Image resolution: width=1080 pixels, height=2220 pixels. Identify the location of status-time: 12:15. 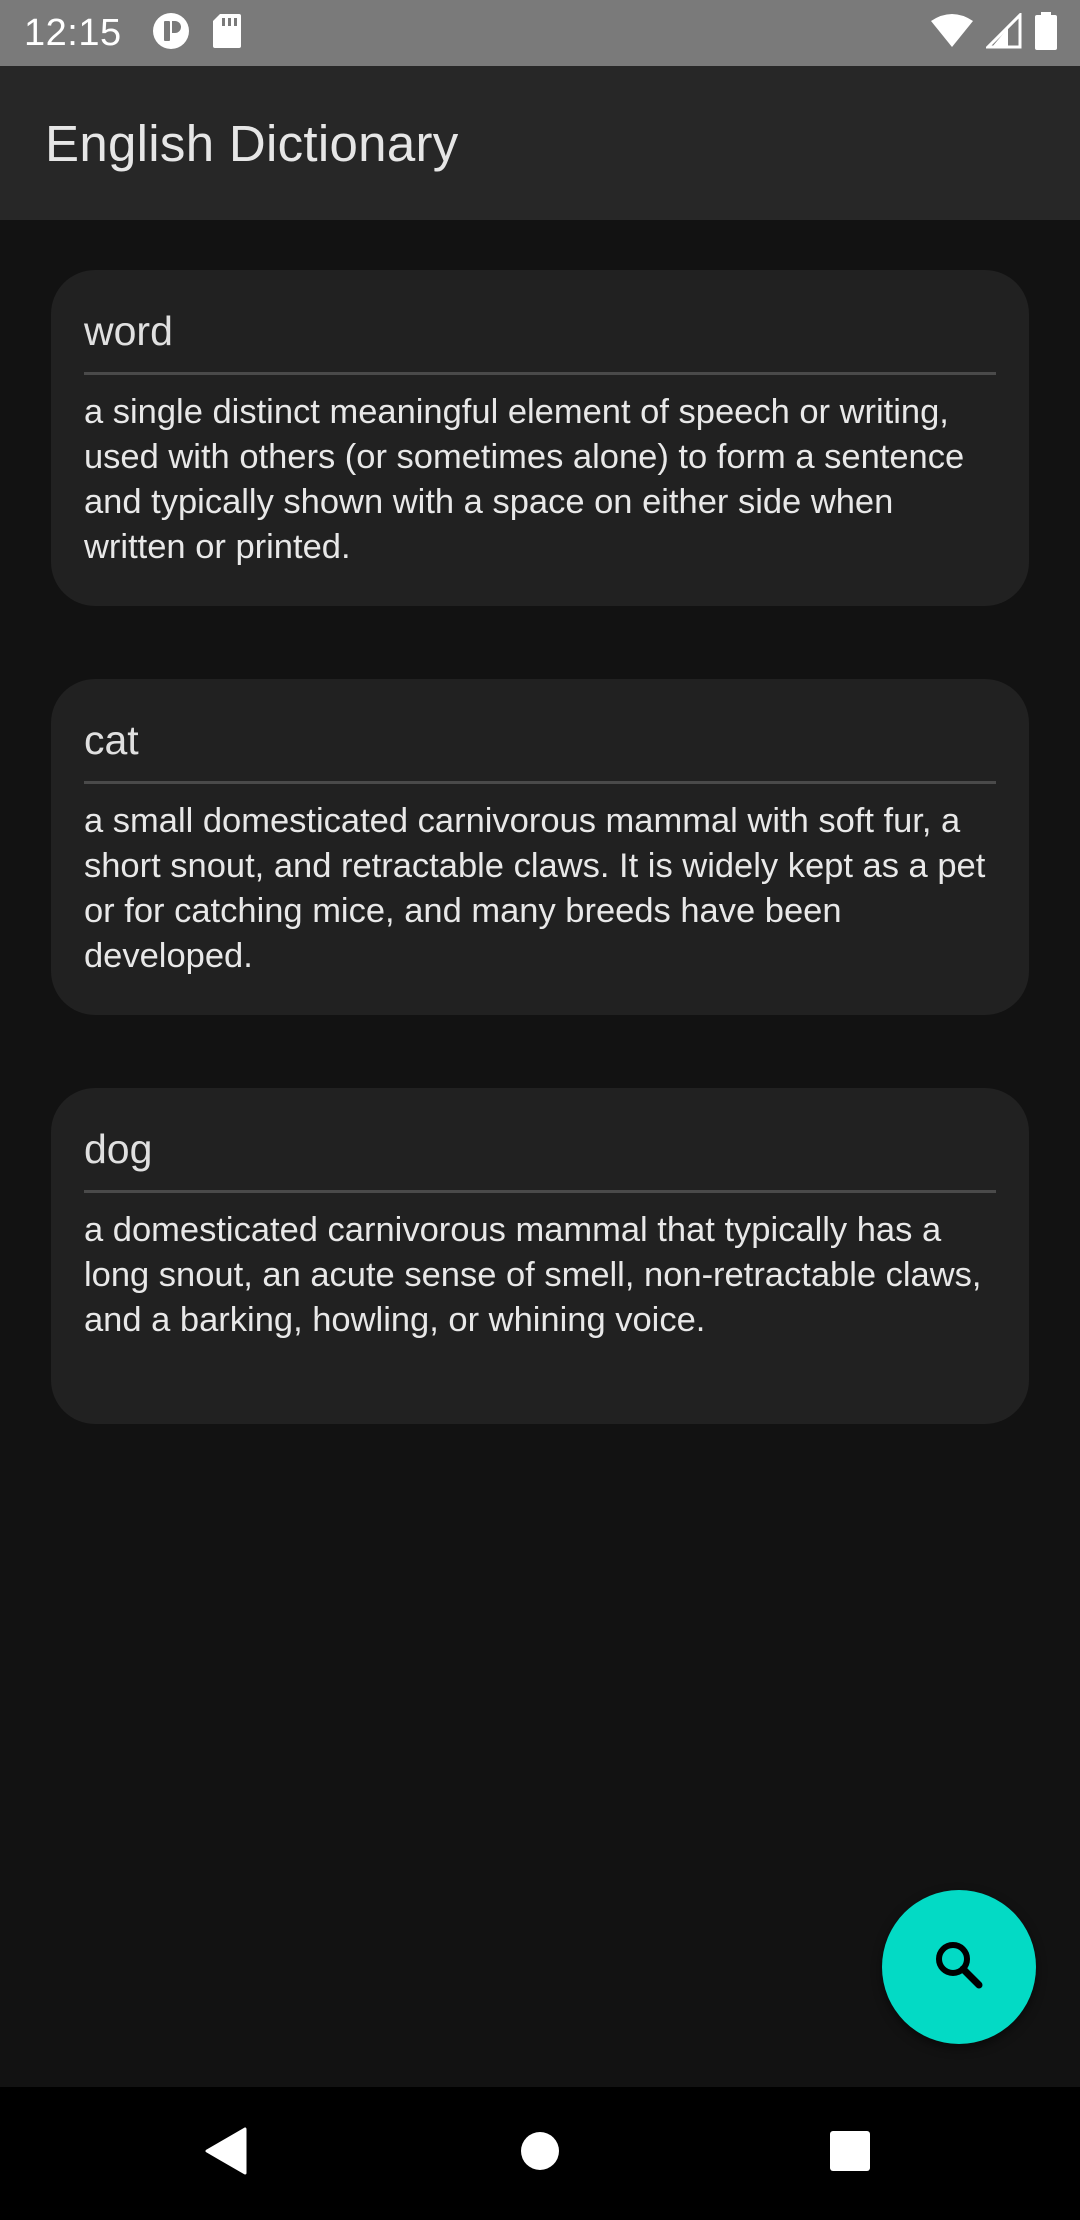
(73, 32).